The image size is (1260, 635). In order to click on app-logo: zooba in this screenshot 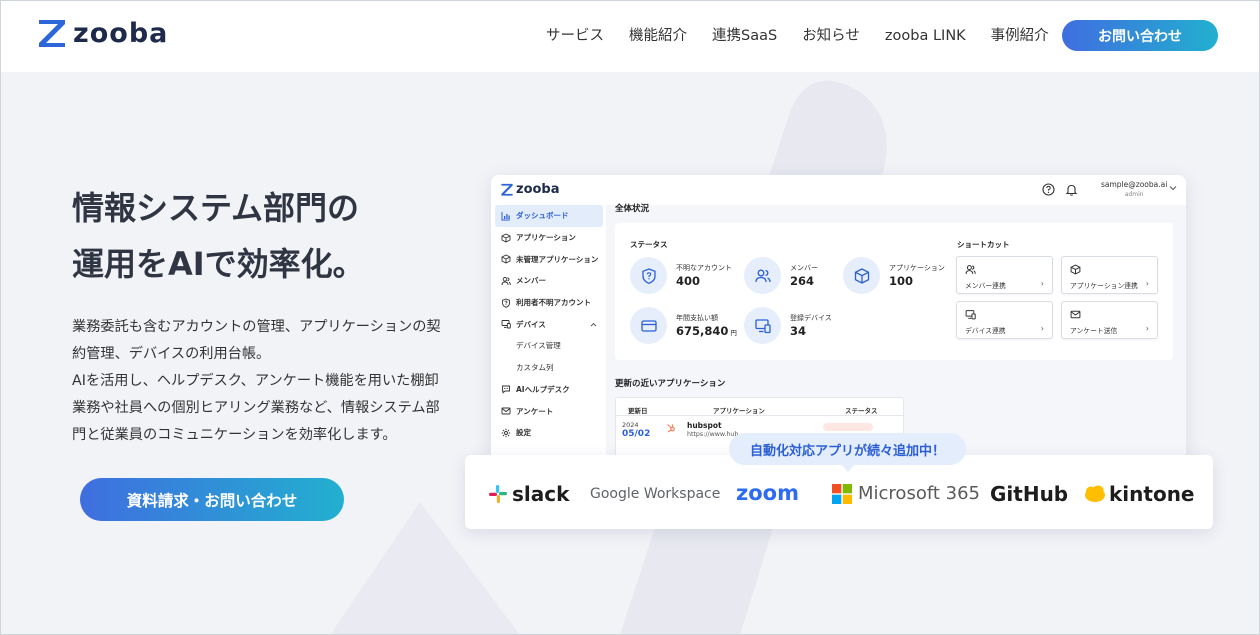, I will do `click(530, 189)`.